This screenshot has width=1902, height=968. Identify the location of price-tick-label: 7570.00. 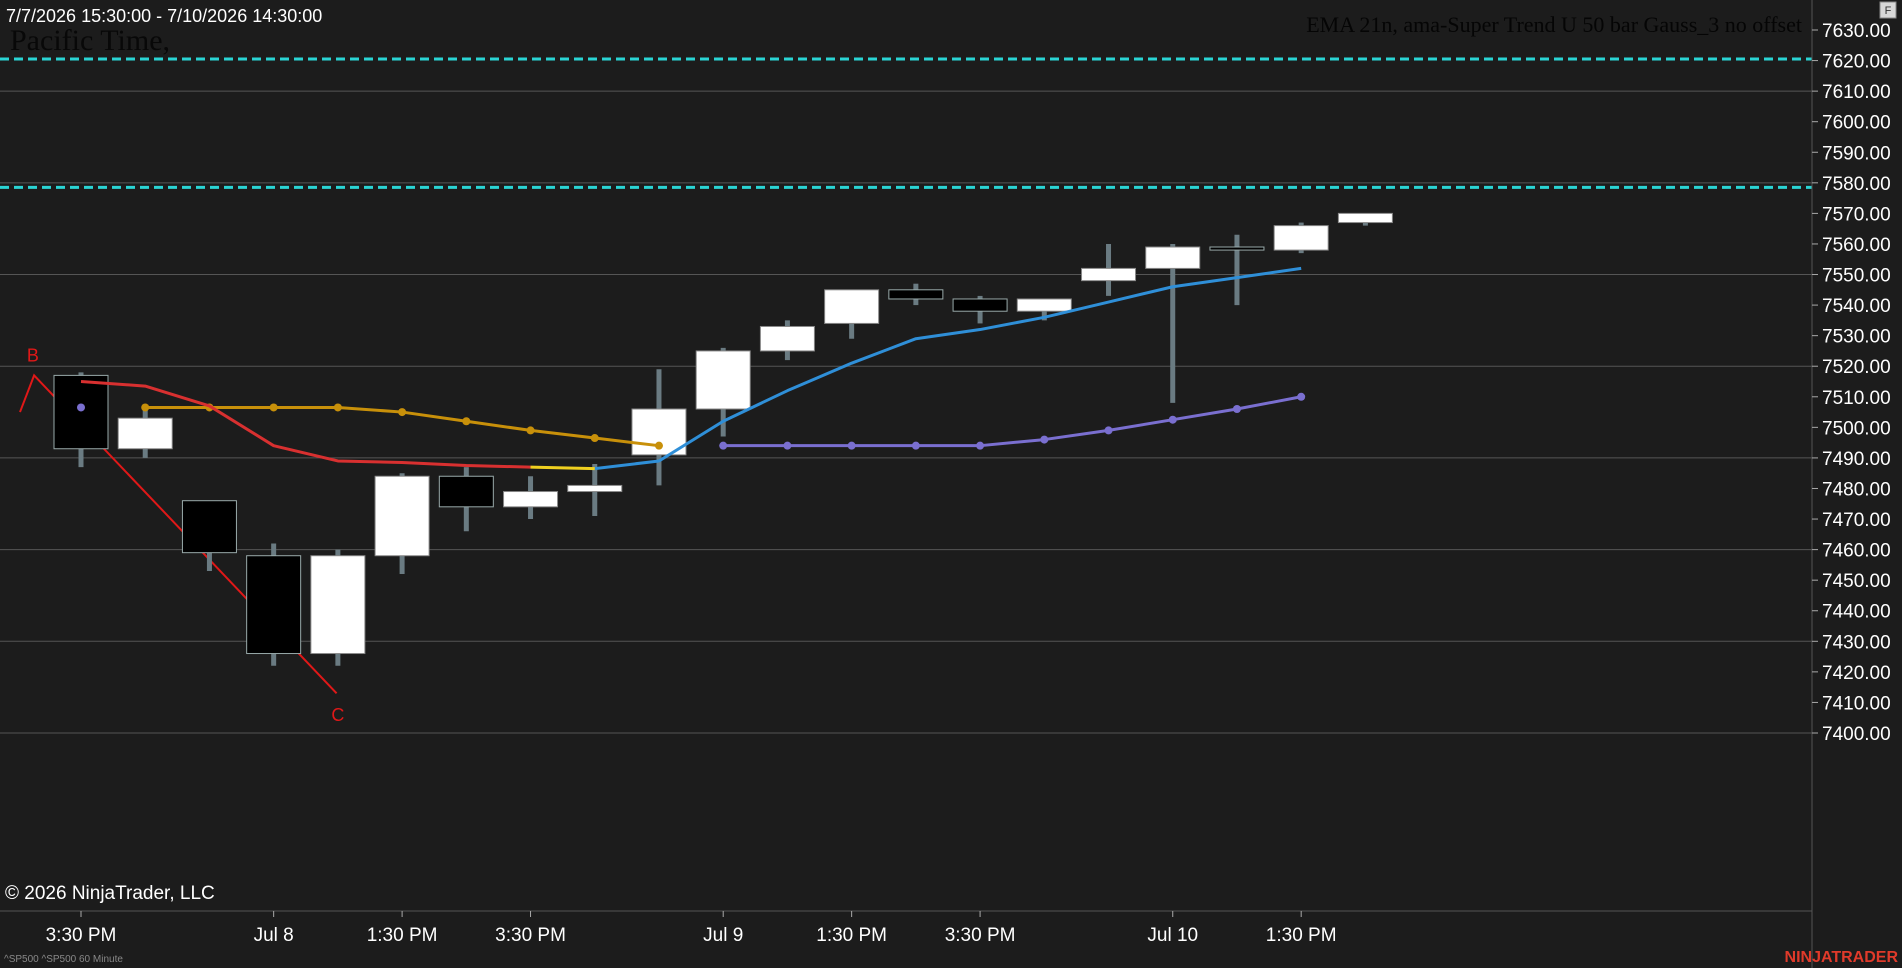
(1856, 214).